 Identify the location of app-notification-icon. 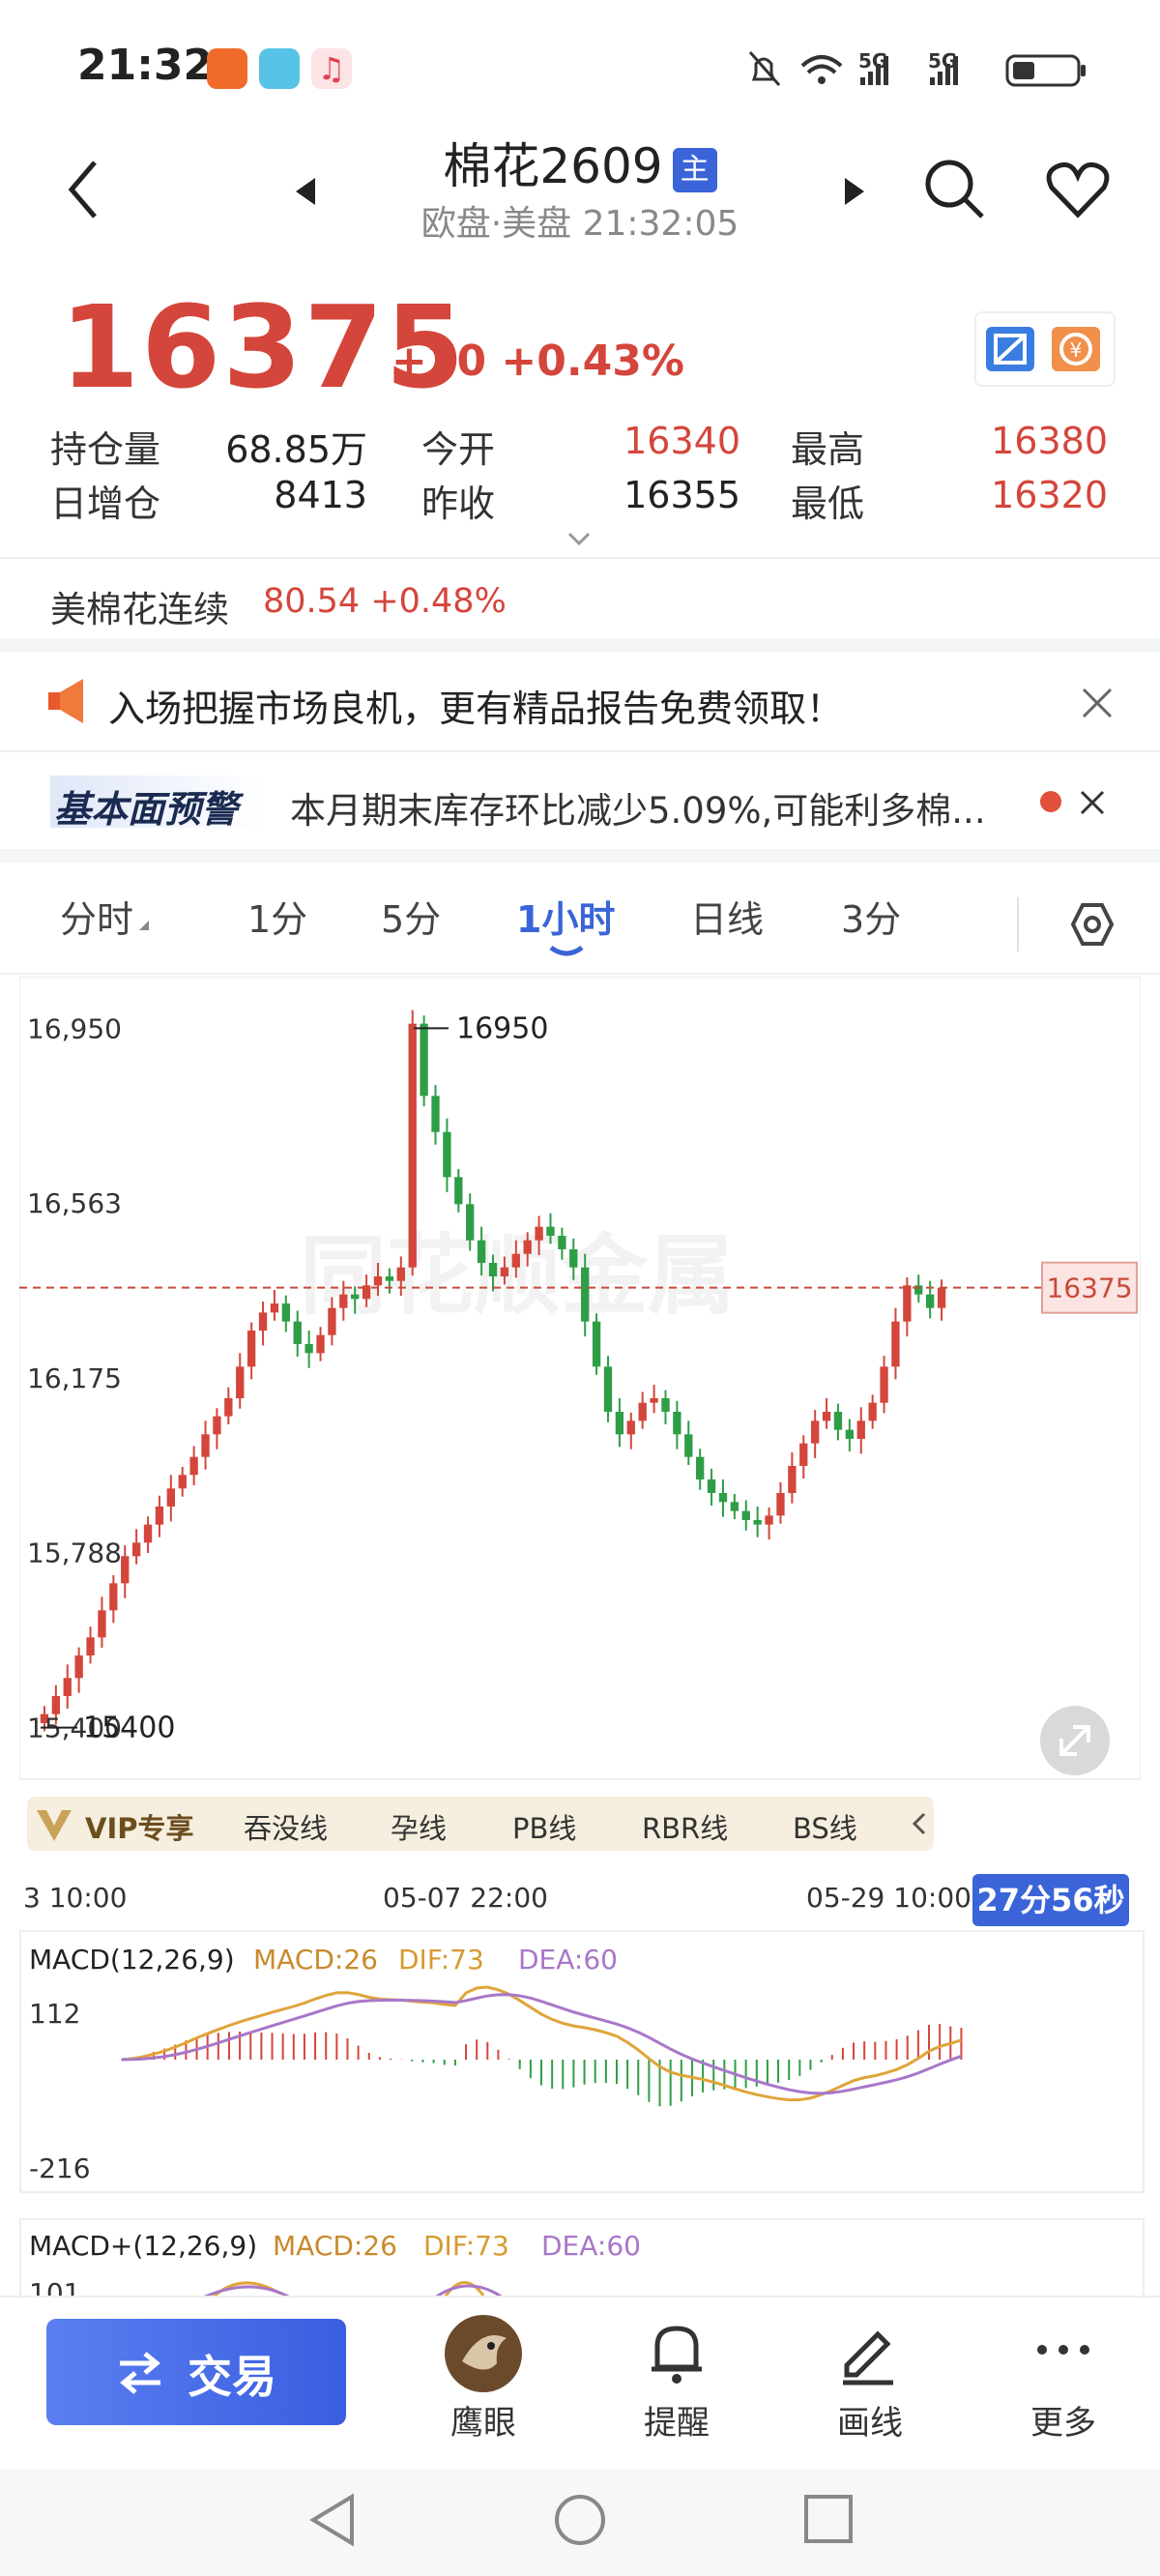
(227, 68).